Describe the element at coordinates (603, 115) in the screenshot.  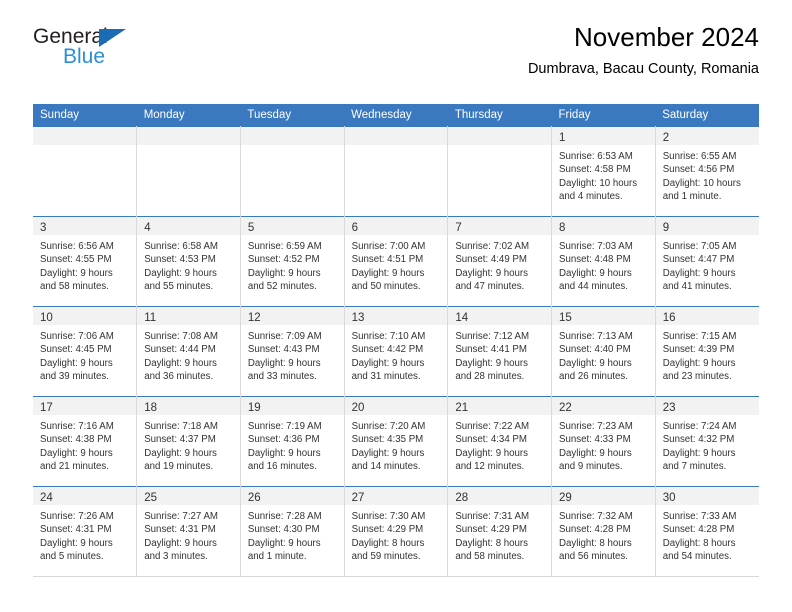
I see `weekday-header-friday: Friday` at that location.